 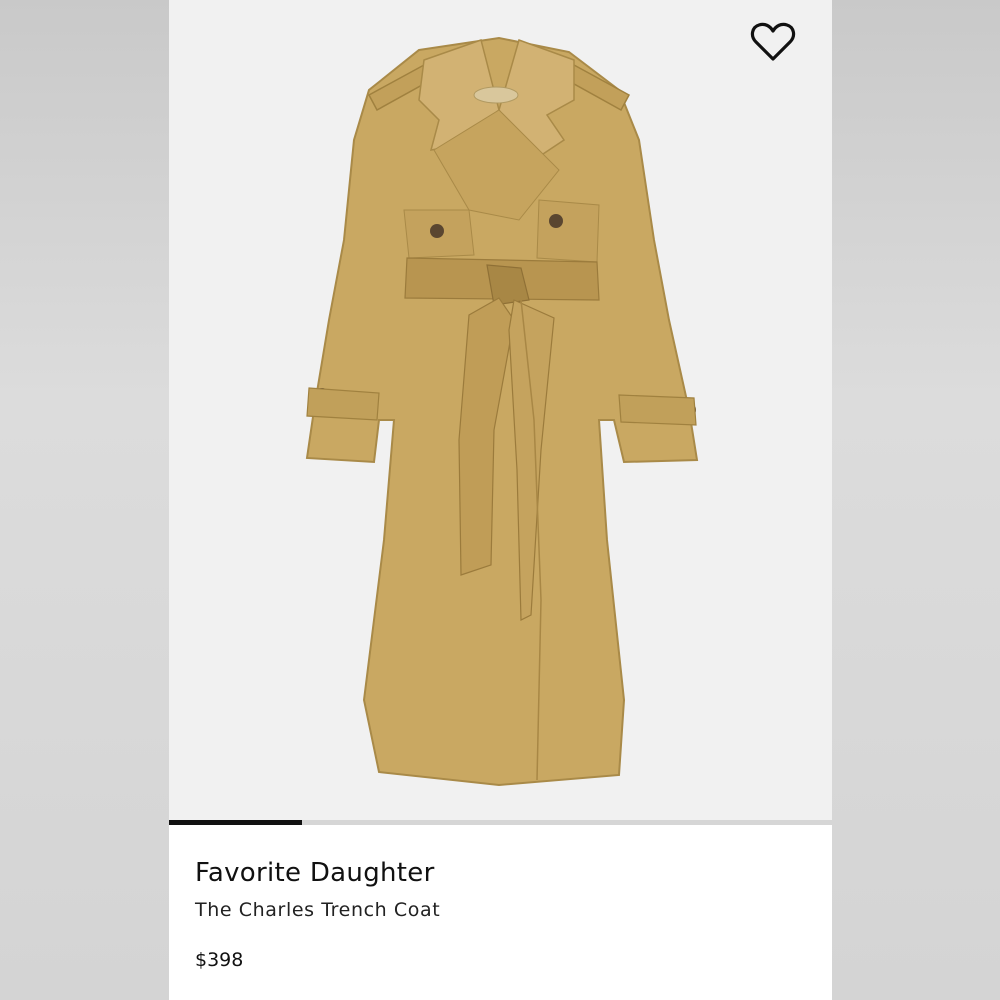 I want to click on heart-outline-icon, so click(x=773, y=41).